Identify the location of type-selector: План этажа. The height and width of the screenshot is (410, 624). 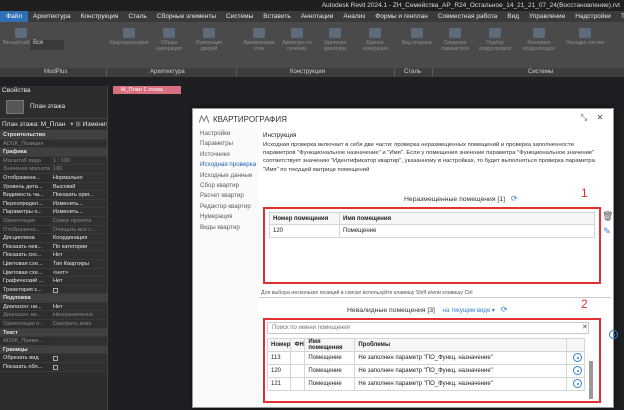
(53, 107).